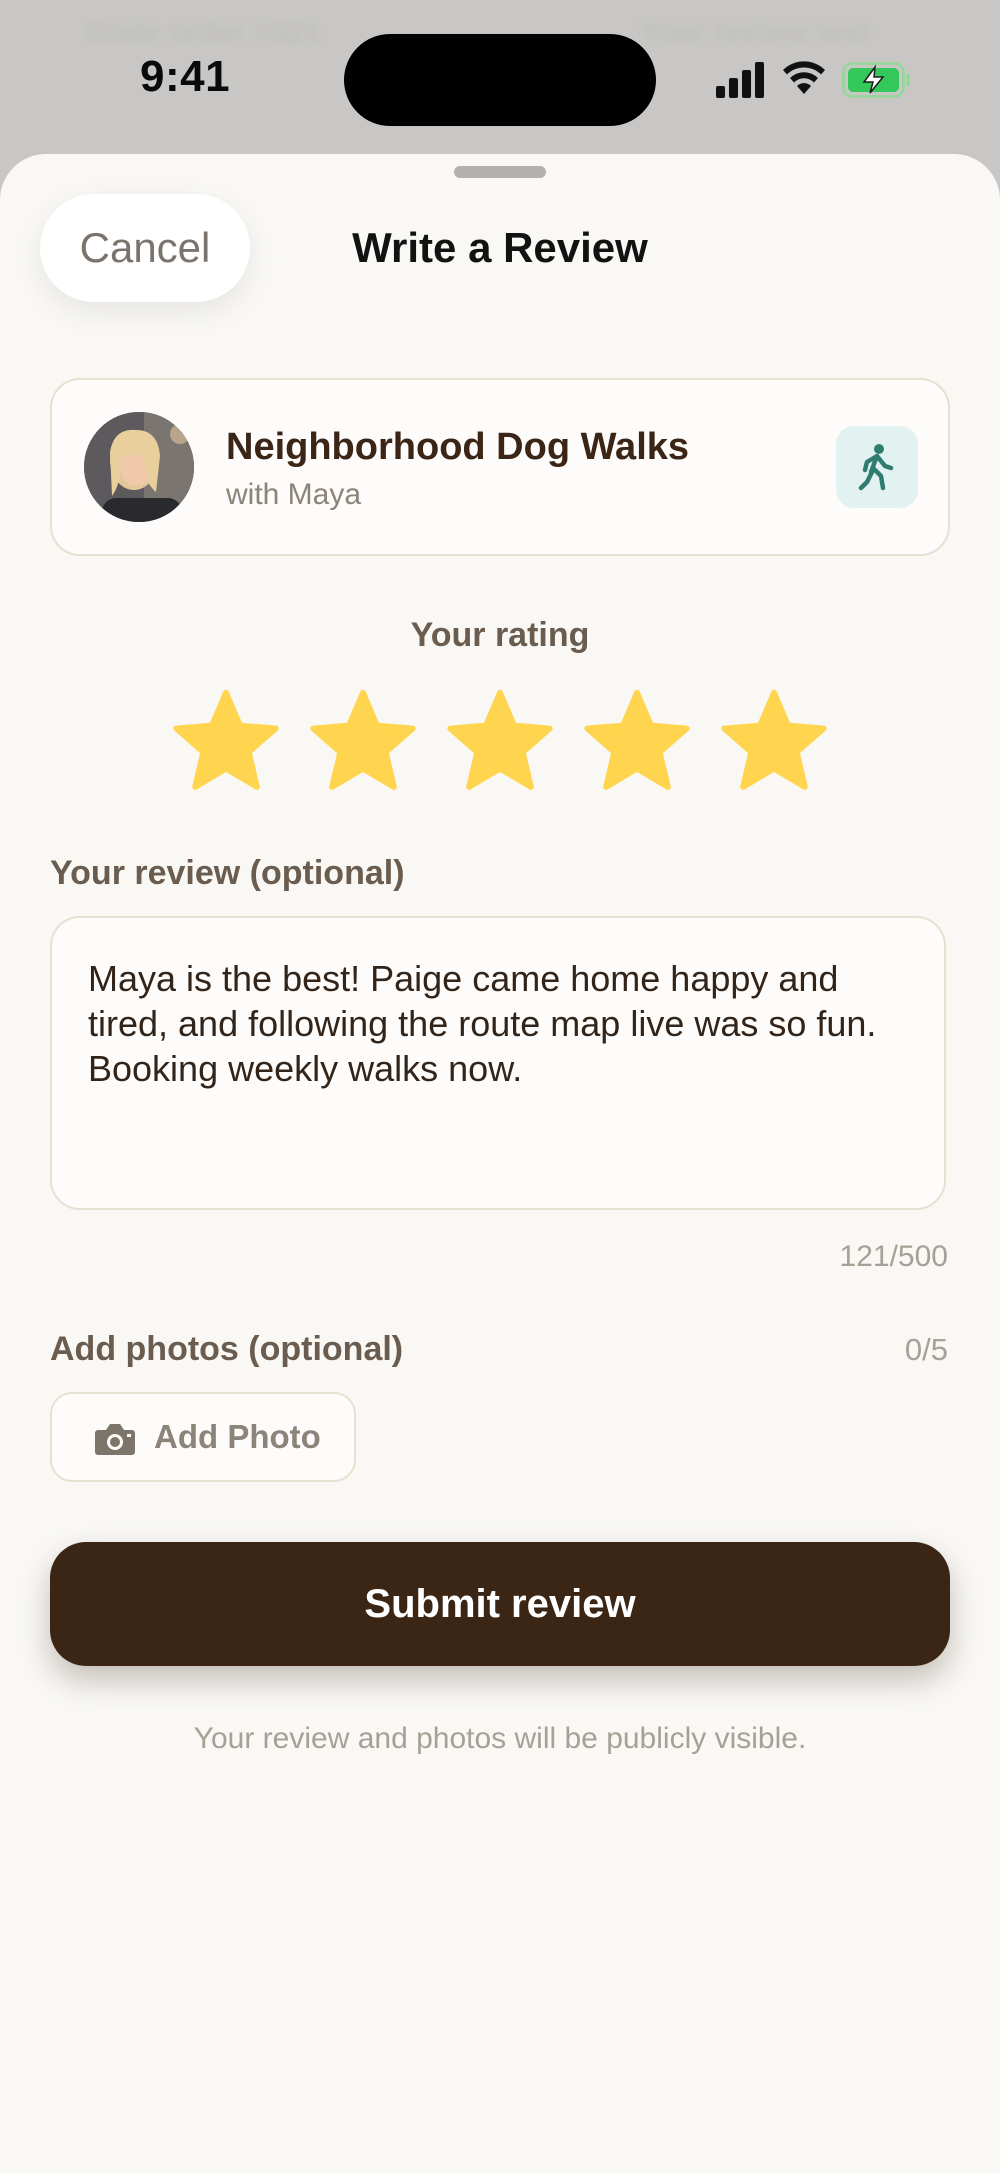  I want to click on status-bar: Code order #321 Your review text 9:41, so click(500, 75).